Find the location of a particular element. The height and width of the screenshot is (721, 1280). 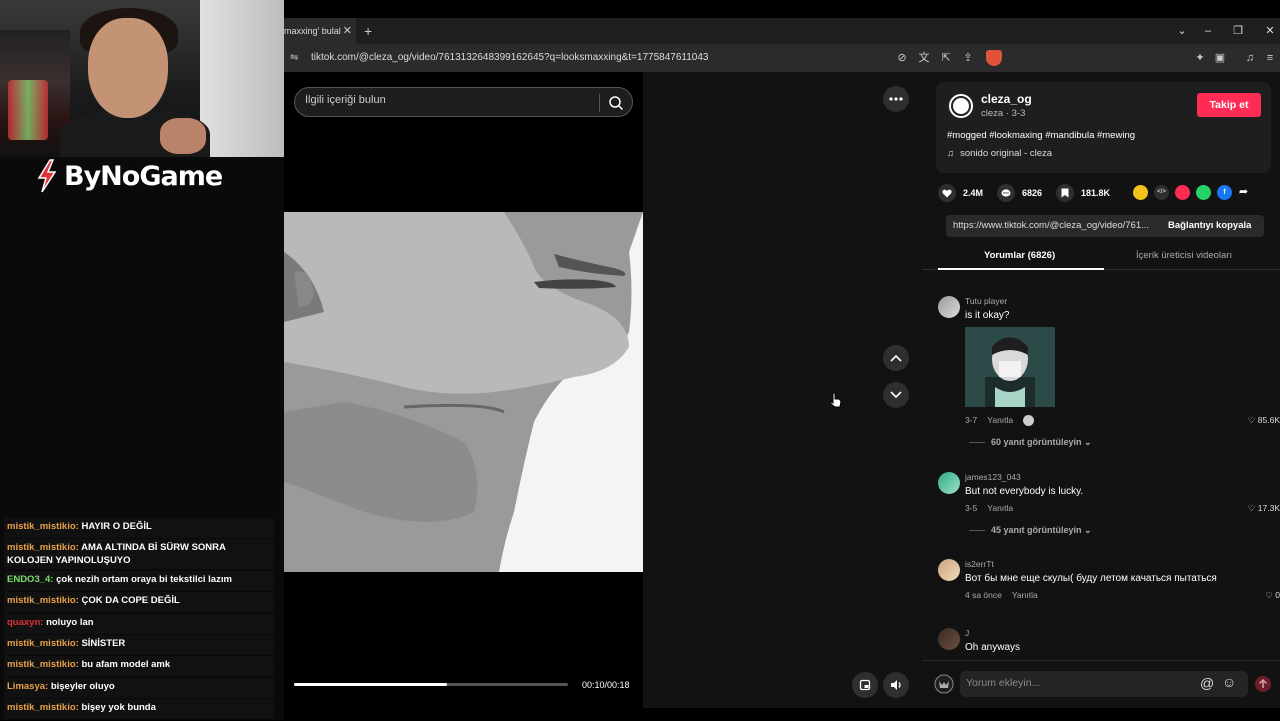

tab-close-icon: ✕ is located at coordinates (347, 31).